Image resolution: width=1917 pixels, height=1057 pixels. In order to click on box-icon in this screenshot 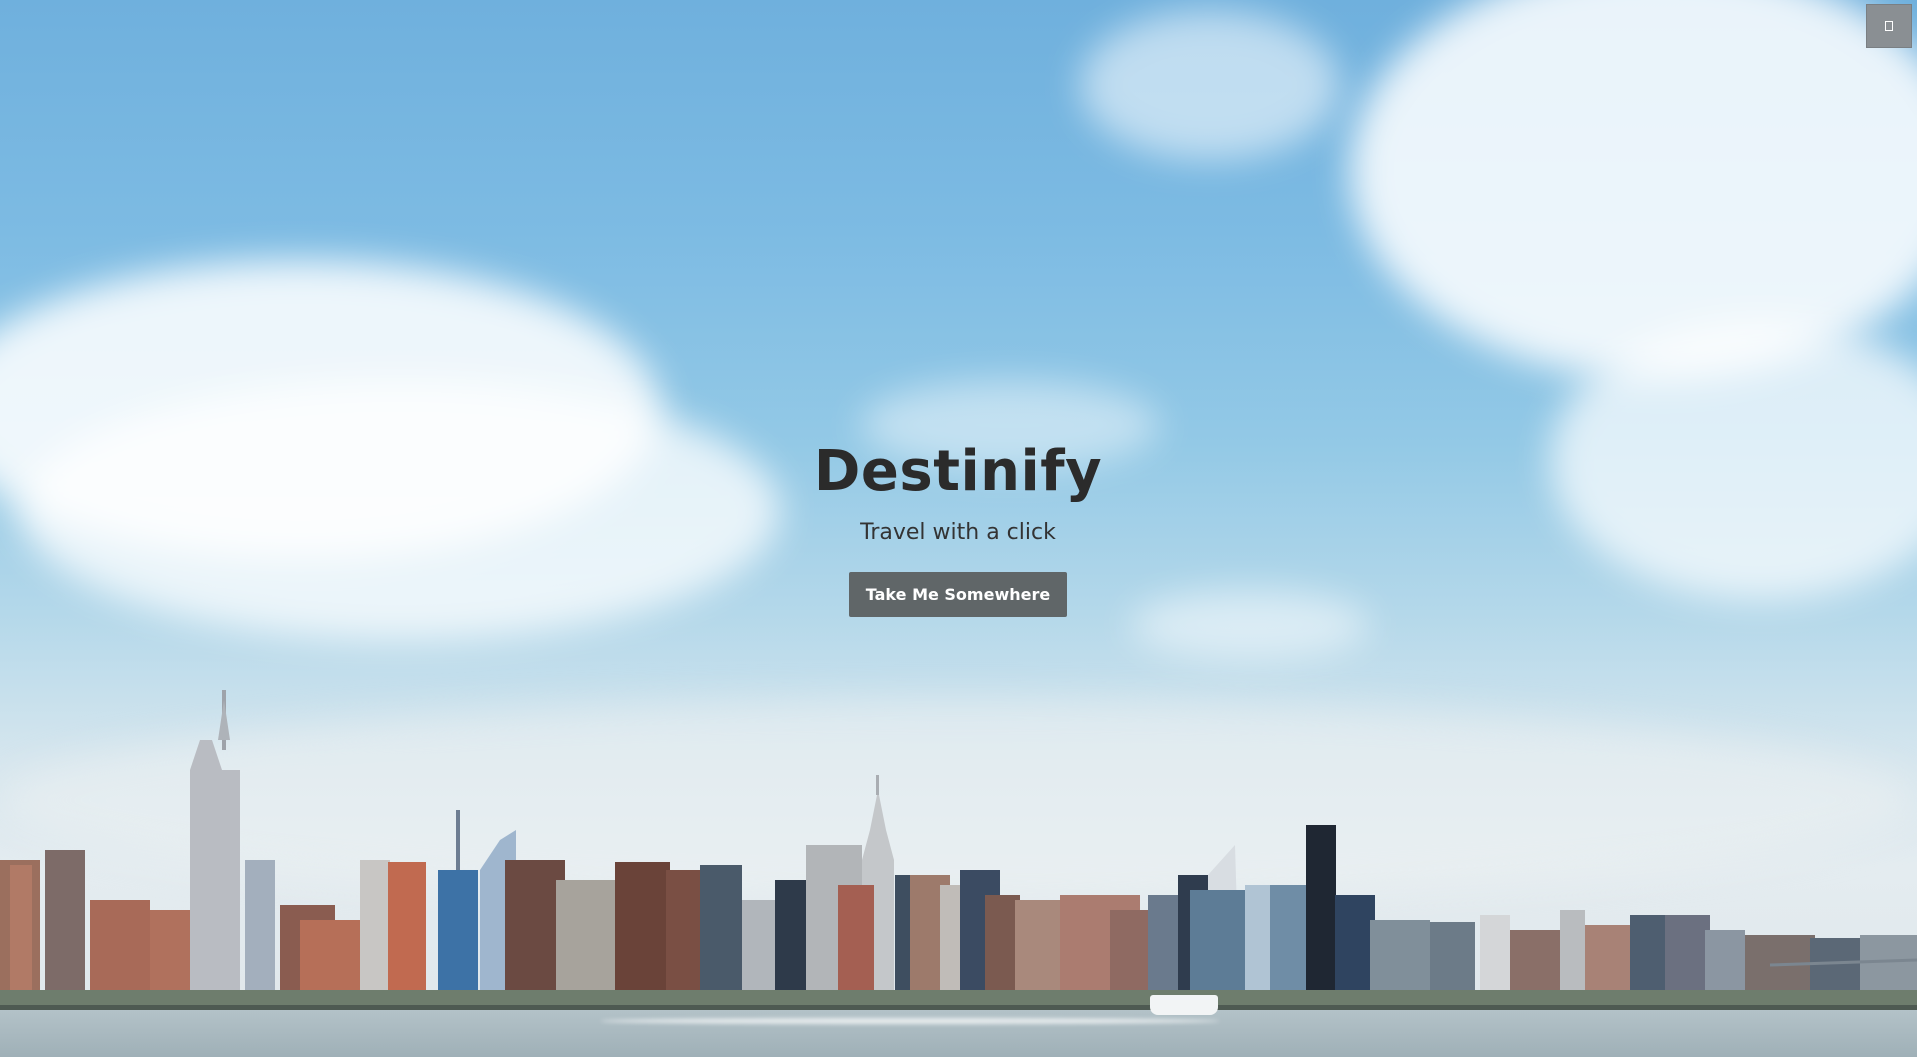, I will do `click(1889, 26)`.